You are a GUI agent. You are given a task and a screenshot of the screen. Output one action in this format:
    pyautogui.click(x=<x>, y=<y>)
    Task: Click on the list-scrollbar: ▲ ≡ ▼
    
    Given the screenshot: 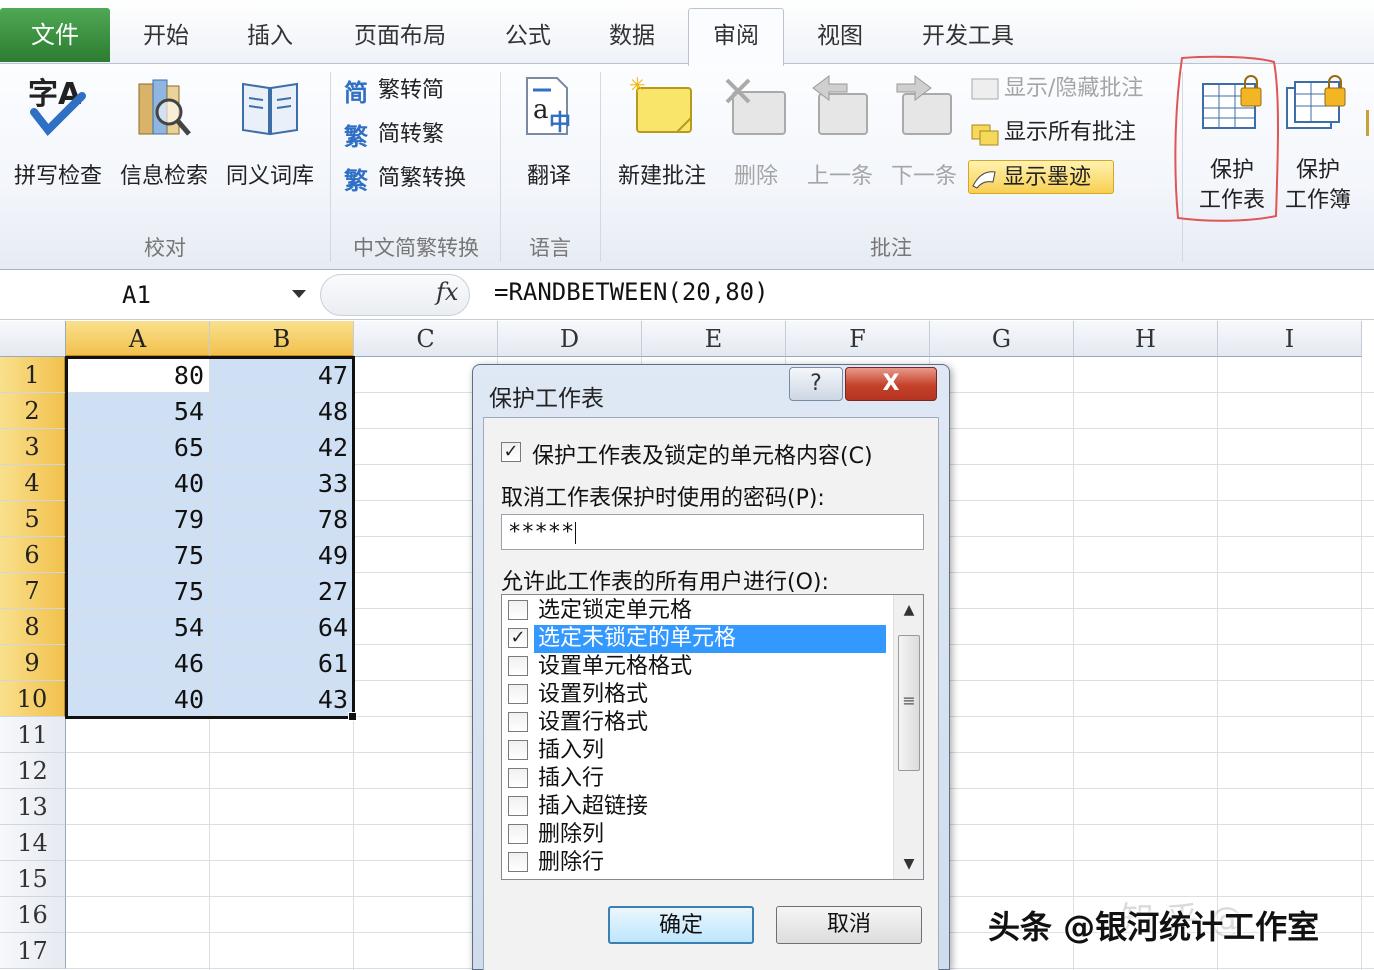 What is the action you would take?
    pyautogui.click(x=908, y=737)
    